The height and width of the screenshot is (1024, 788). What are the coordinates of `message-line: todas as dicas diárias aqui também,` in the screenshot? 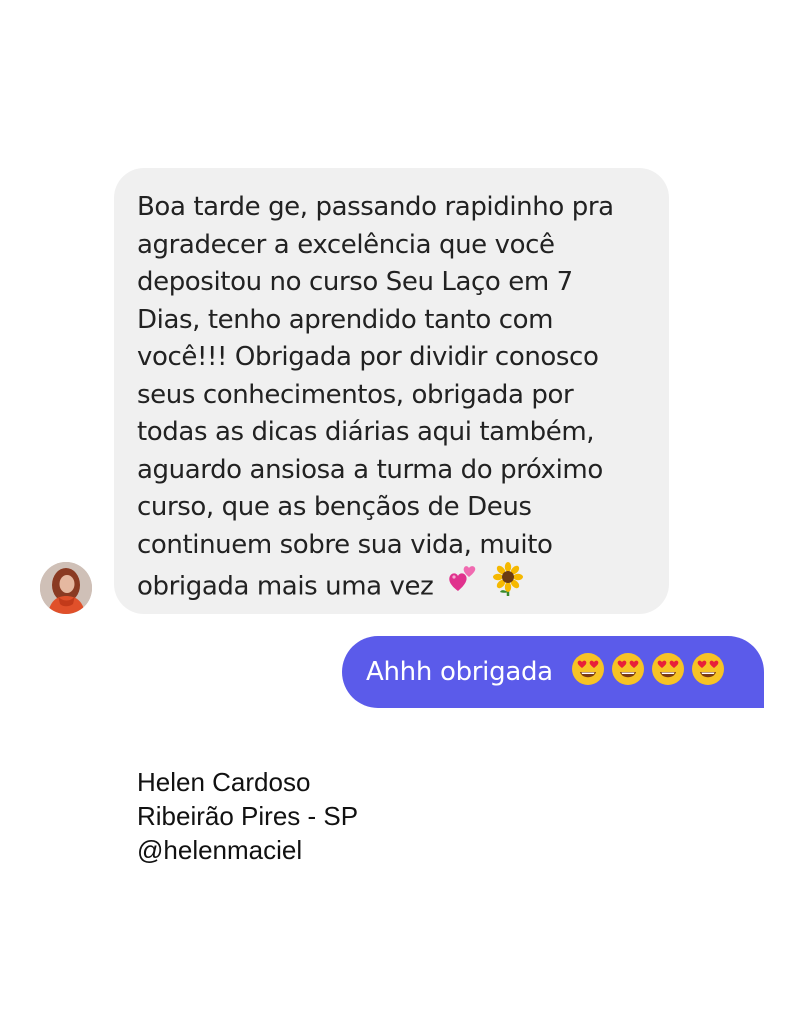 It's located at (366, 432).